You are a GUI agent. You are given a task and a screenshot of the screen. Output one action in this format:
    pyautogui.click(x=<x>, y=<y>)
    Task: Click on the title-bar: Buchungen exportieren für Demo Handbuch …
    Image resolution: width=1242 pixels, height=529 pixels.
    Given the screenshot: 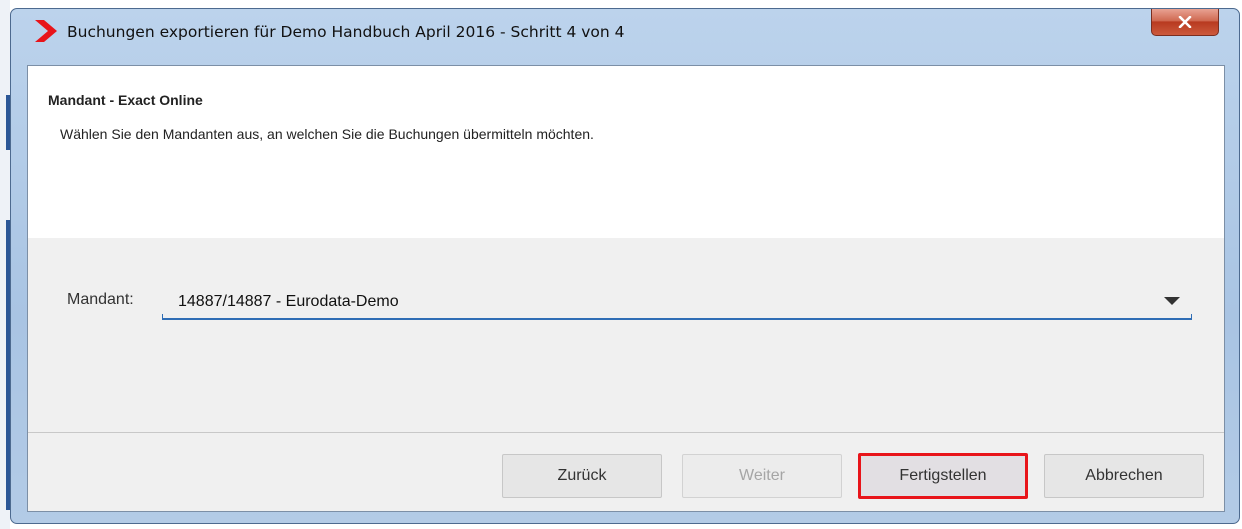 What is the action you would take?
    pyautogui.click(x=625, y=32)
    